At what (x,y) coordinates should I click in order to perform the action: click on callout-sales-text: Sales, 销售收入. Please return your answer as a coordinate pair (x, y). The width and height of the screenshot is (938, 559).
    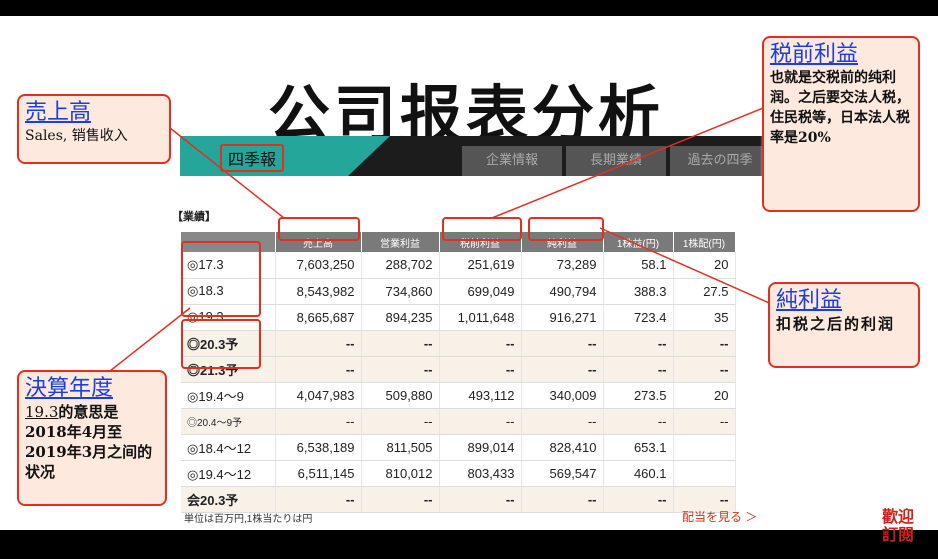
    Looking at the image, I should click on (76, 136).